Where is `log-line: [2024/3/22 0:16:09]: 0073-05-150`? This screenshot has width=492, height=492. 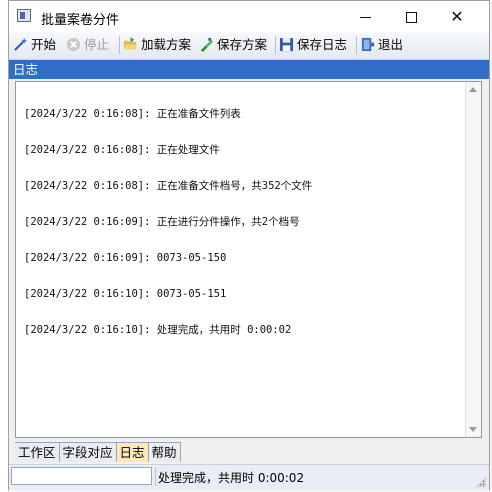 log-line: [2024/3/22 0:16:09]: 0073-05-150 is located at coordinates (125, 258).